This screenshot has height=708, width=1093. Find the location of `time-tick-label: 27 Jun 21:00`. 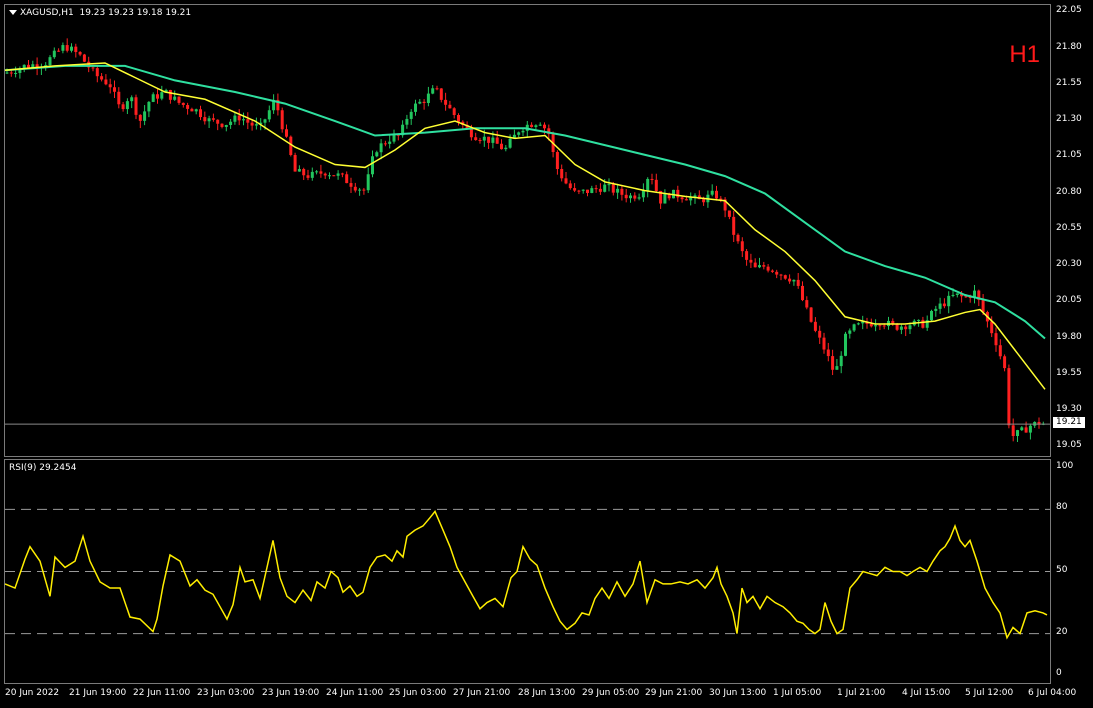

time-tick-label: 27 Jun 21:00 is located at coordinates (482, 693).